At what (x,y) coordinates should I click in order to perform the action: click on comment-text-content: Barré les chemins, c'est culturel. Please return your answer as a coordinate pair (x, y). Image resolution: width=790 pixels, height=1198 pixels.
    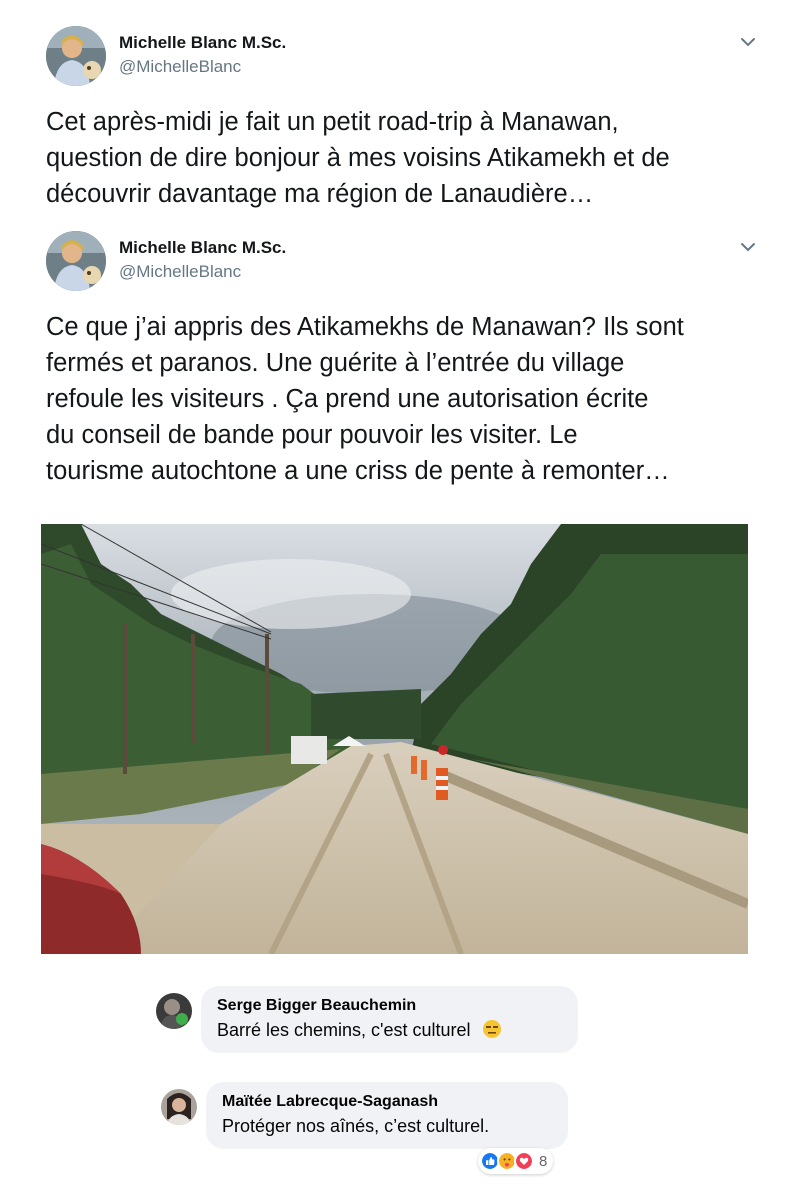
    Looking at the image, I should click on (344, 1030).